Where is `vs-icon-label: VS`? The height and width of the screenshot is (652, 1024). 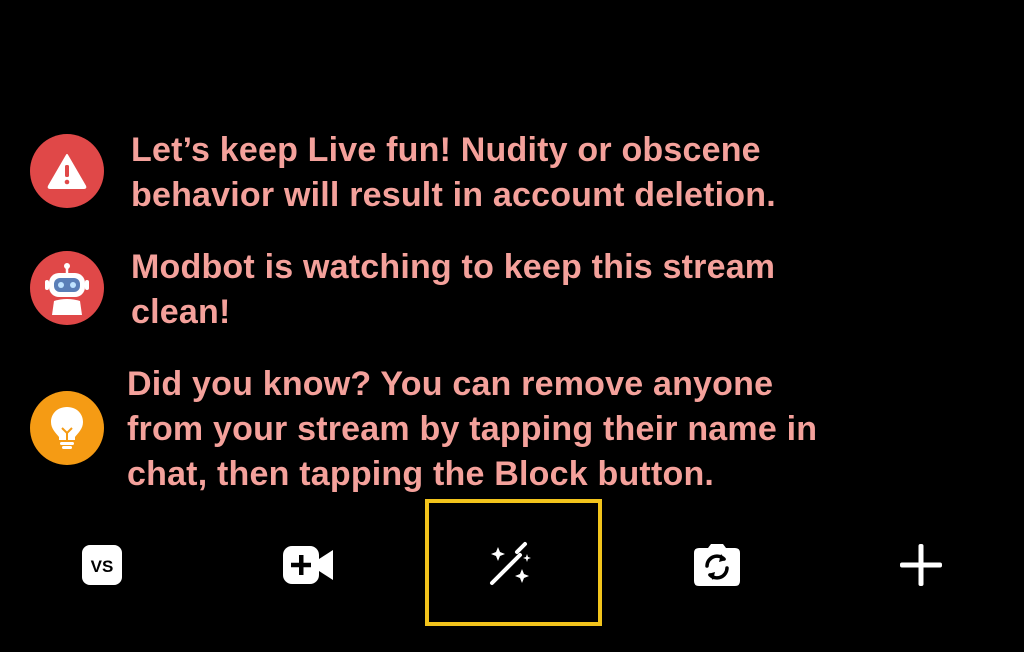 vs-icon-label: VS is located at coordinates (102, 566).